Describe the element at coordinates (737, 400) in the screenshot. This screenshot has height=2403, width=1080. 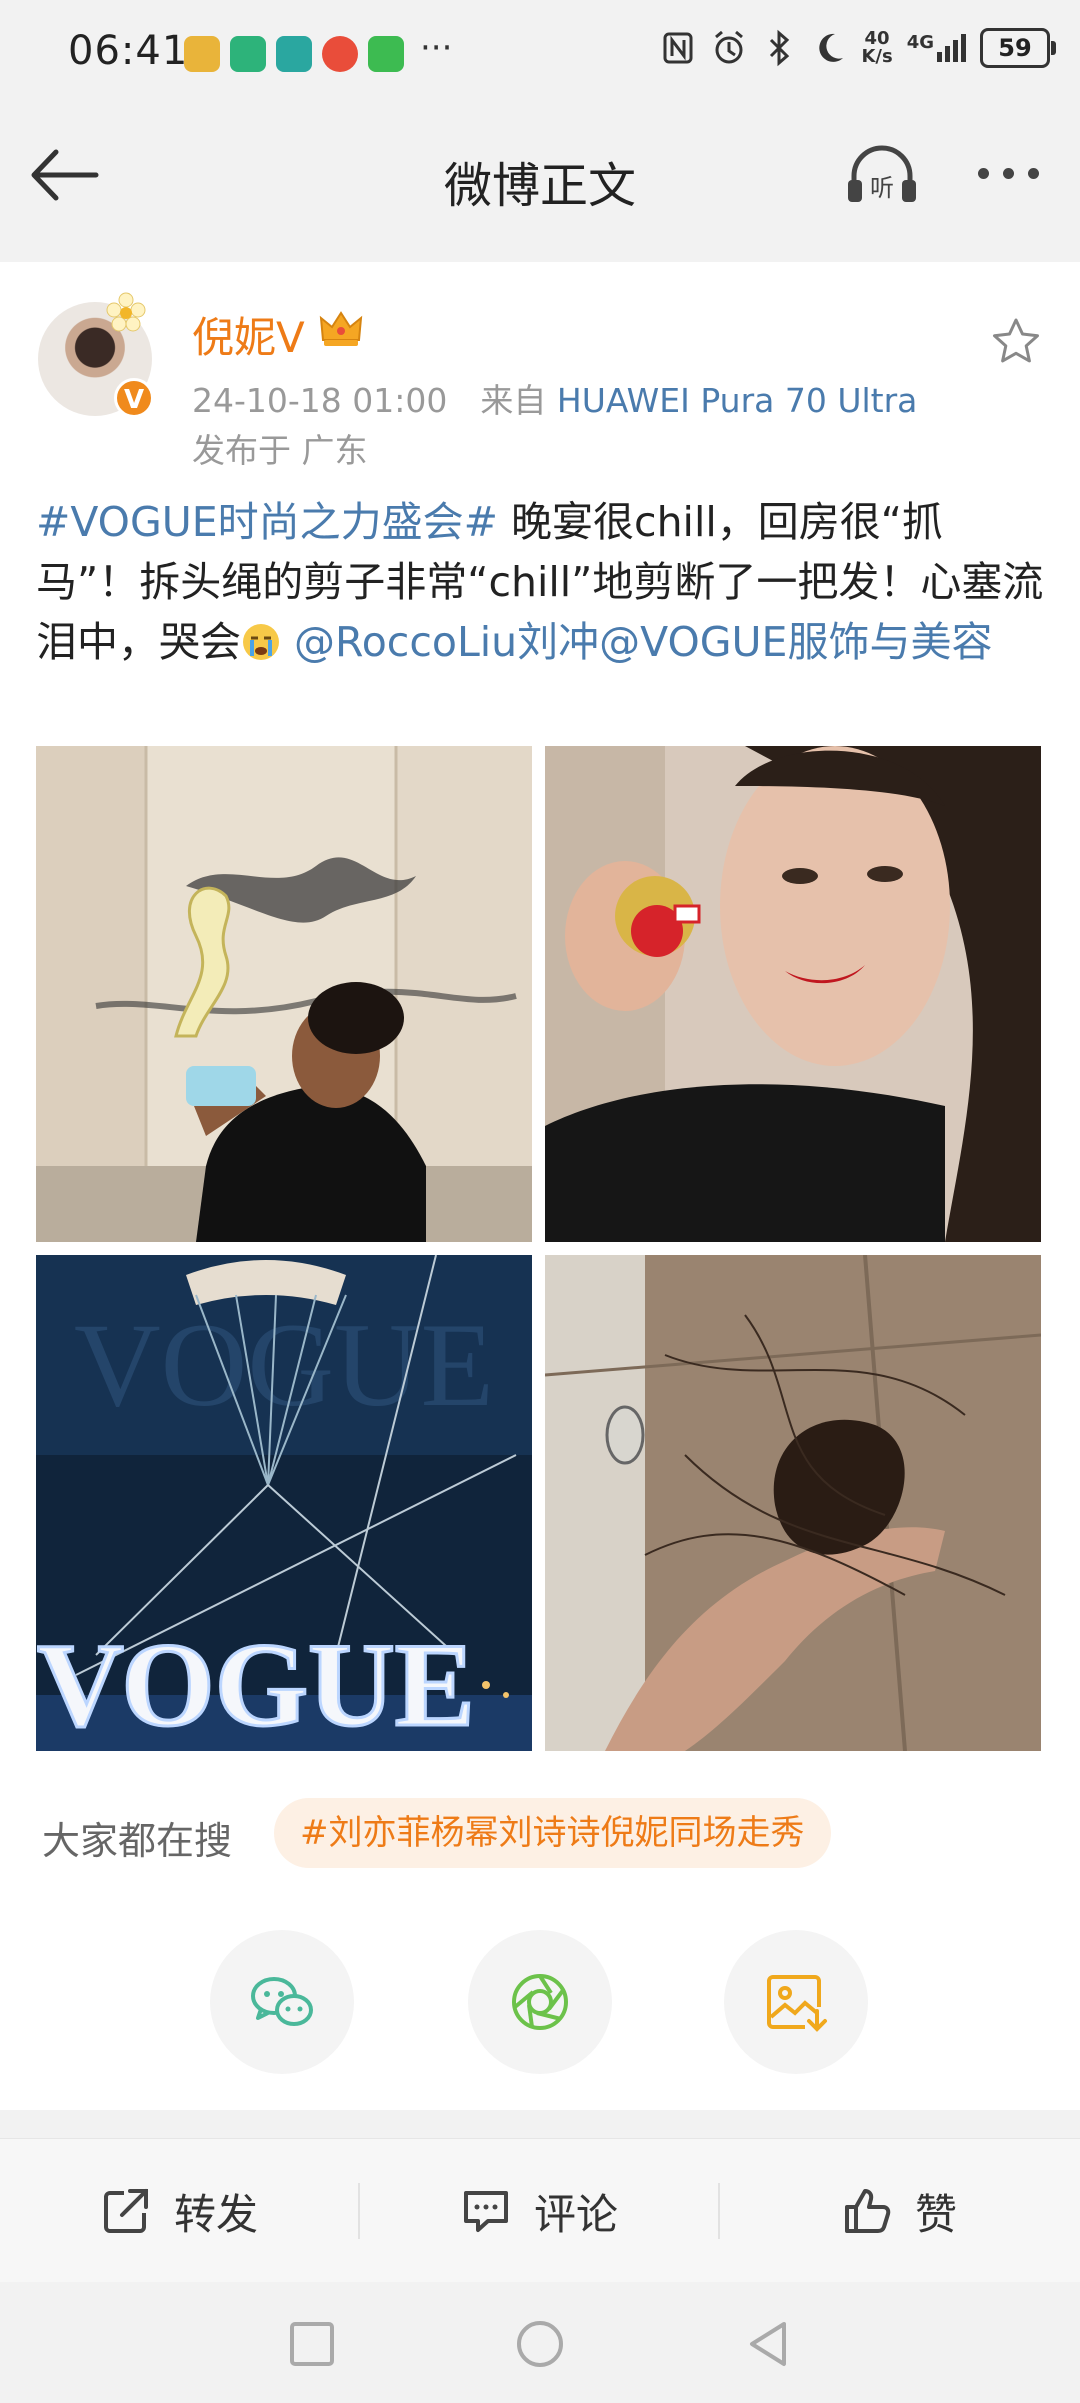
I see `post-source: HUAWEI Pura 70 Ultra` at that location.